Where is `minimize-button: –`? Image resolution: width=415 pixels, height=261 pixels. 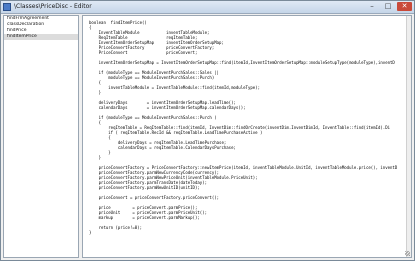
minimize-button: – is located at coordinates (372, 6).